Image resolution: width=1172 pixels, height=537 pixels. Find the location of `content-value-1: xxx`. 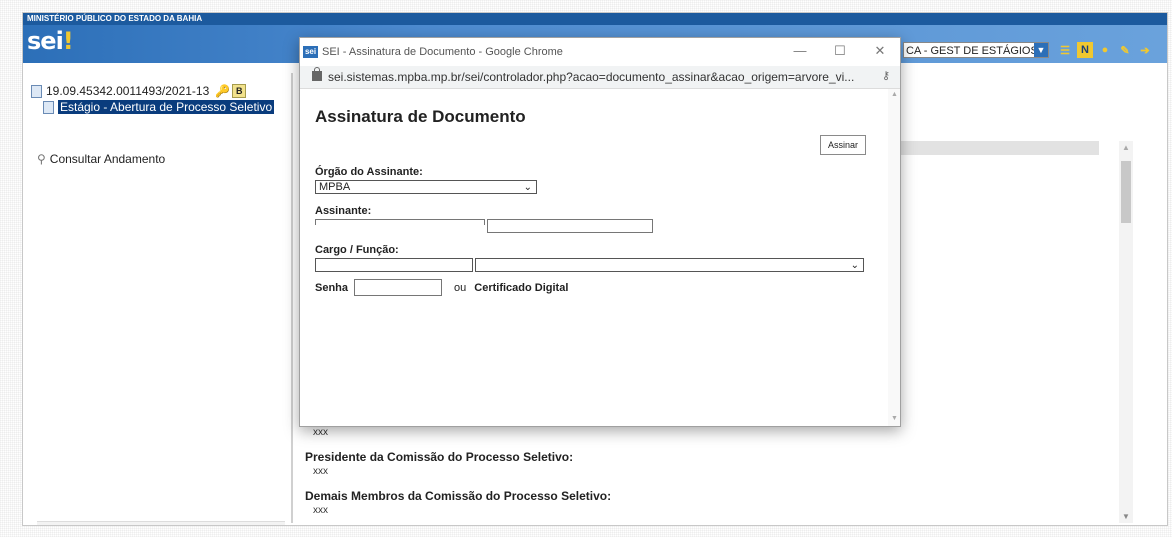

content-value-1: xxx is located at coordinates (320, 432).